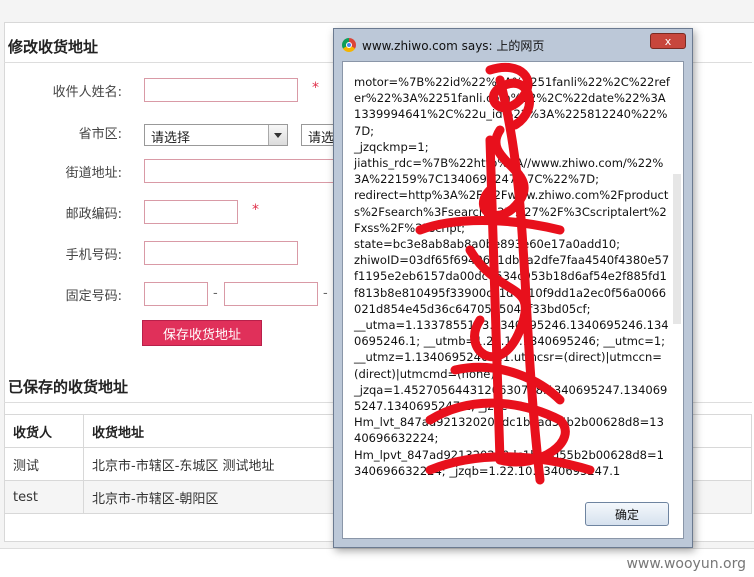  I want to click on dialog-titlebar: www.zhiwo.com says: 上的网页 x, so click(513, 44).